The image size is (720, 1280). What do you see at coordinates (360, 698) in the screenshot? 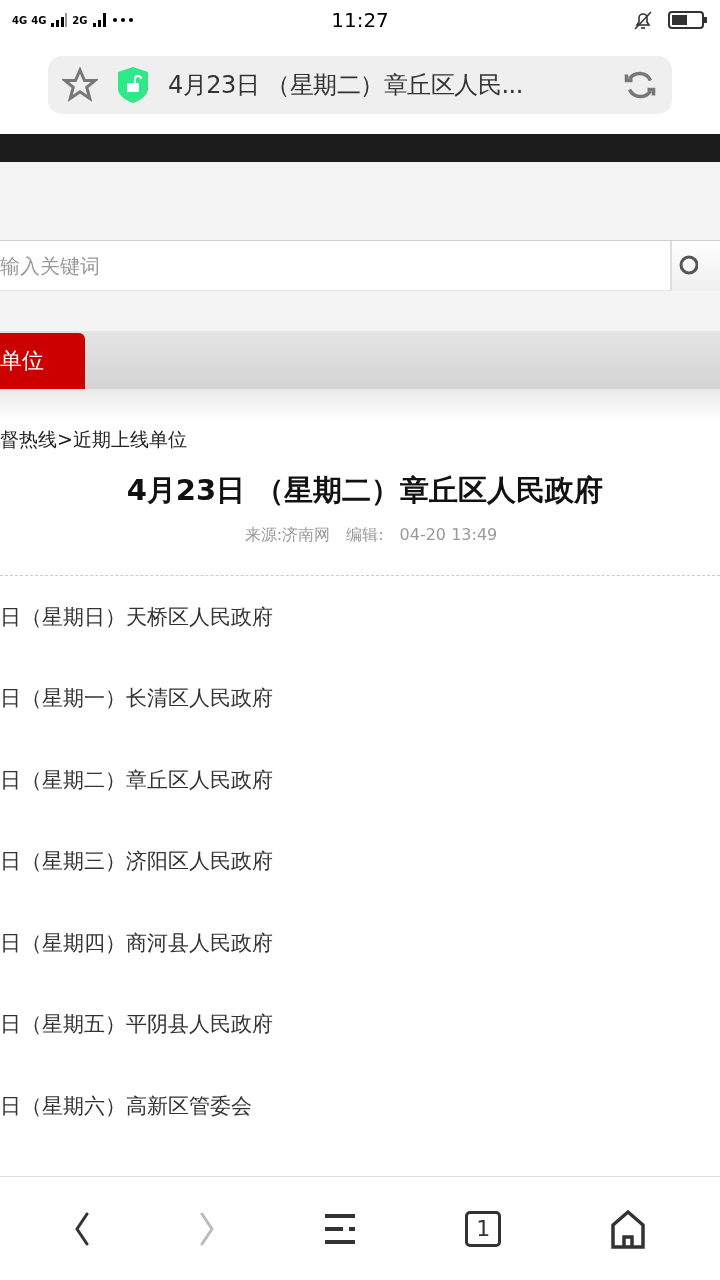
I see `article-link: 日（星期一）长清区人民政府` at bounding box center [360, 698].